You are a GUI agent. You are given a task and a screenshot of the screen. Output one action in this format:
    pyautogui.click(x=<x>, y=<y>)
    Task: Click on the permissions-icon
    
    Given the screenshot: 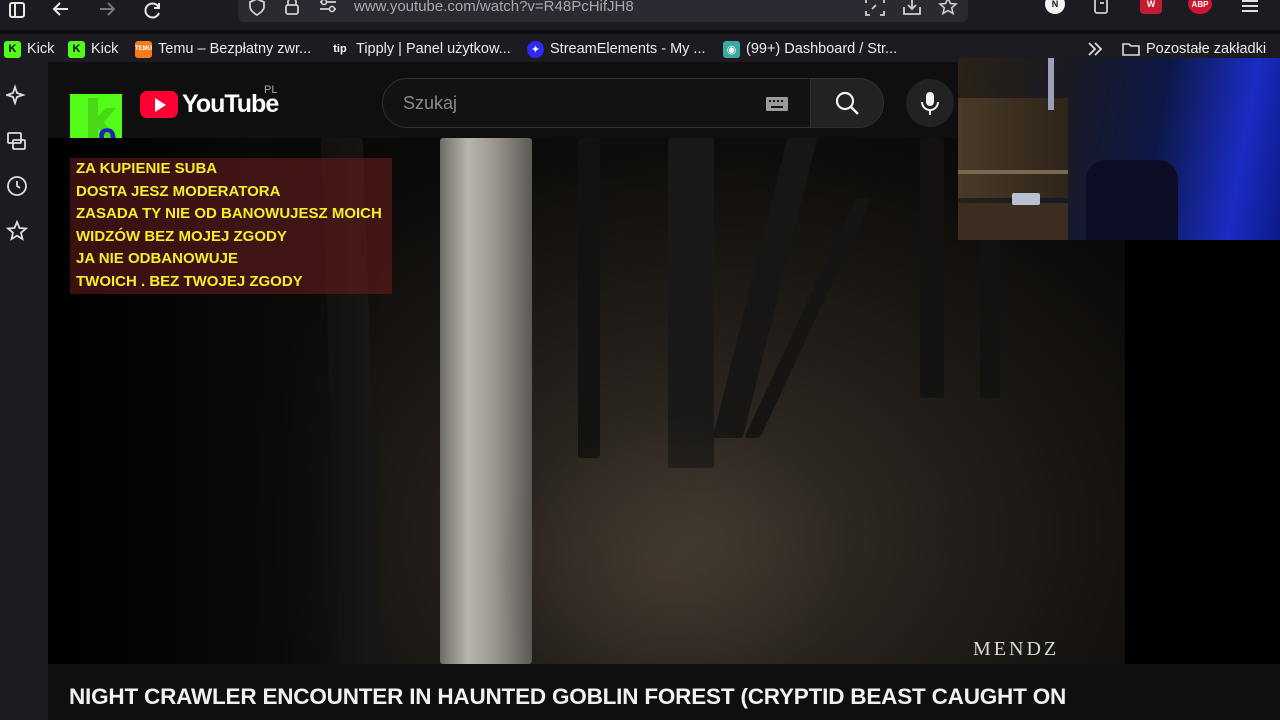 What is the action you would take?
    pyautogui.click(x=328, y=7)
    